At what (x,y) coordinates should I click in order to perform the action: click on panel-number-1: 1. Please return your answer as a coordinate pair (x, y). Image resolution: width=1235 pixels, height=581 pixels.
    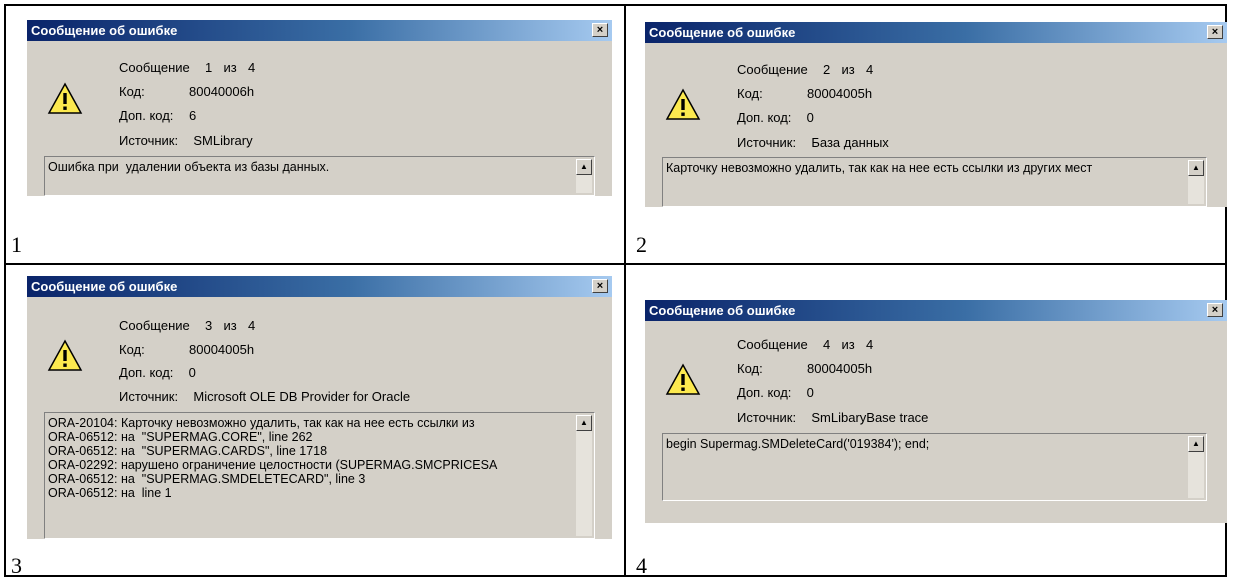
    Looking at the image, I should click on (16, 244).